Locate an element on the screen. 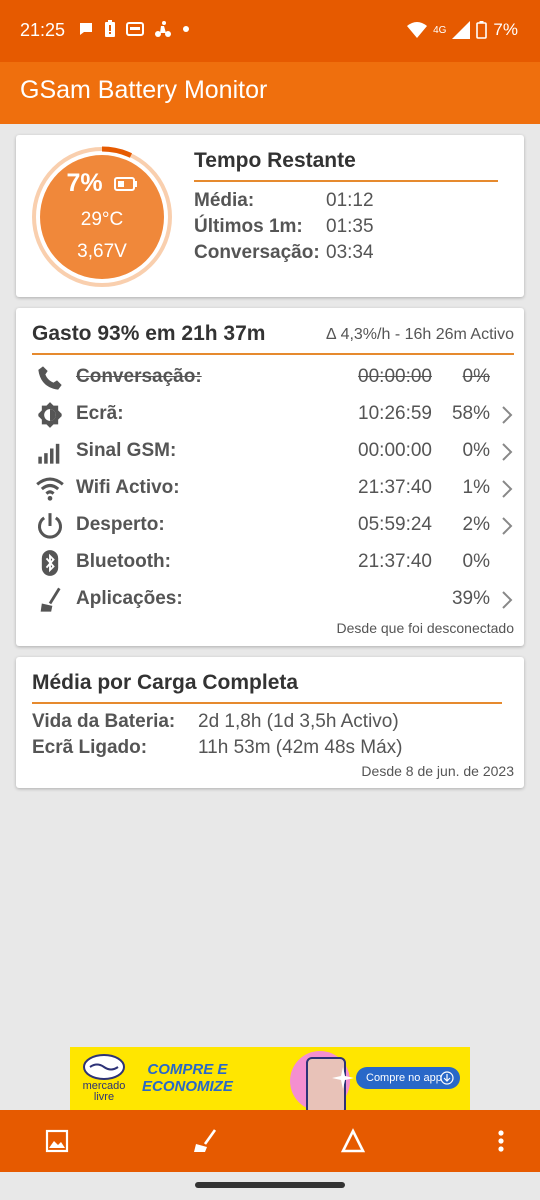  system-nav-bar is located at coordinates (270, 1186).